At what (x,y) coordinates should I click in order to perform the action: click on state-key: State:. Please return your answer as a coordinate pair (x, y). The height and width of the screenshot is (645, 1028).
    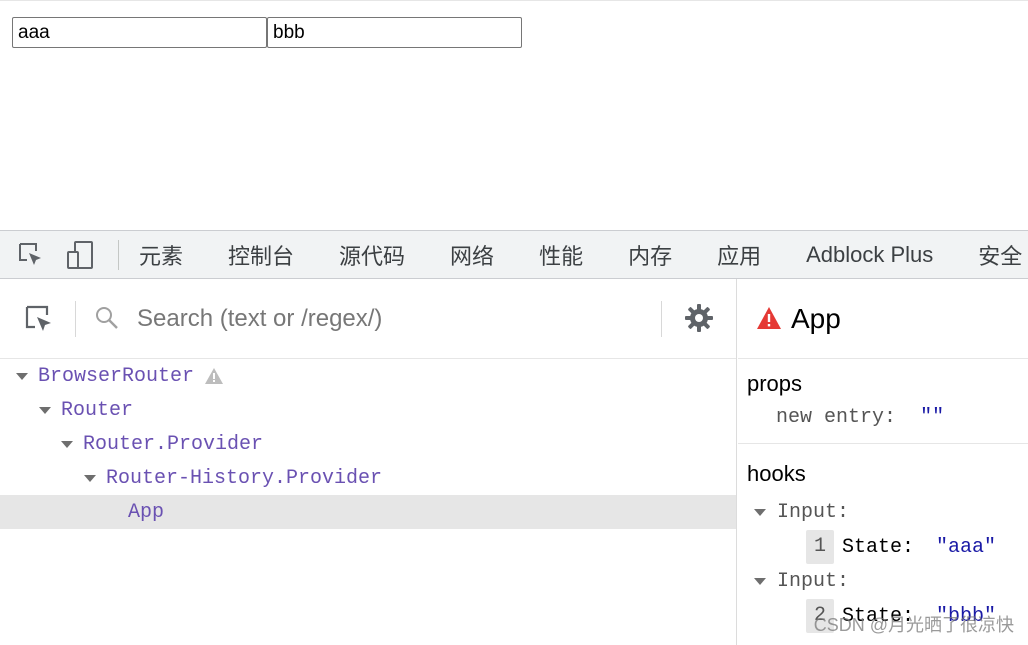
    Looking at the image, I should click on (878, 547).